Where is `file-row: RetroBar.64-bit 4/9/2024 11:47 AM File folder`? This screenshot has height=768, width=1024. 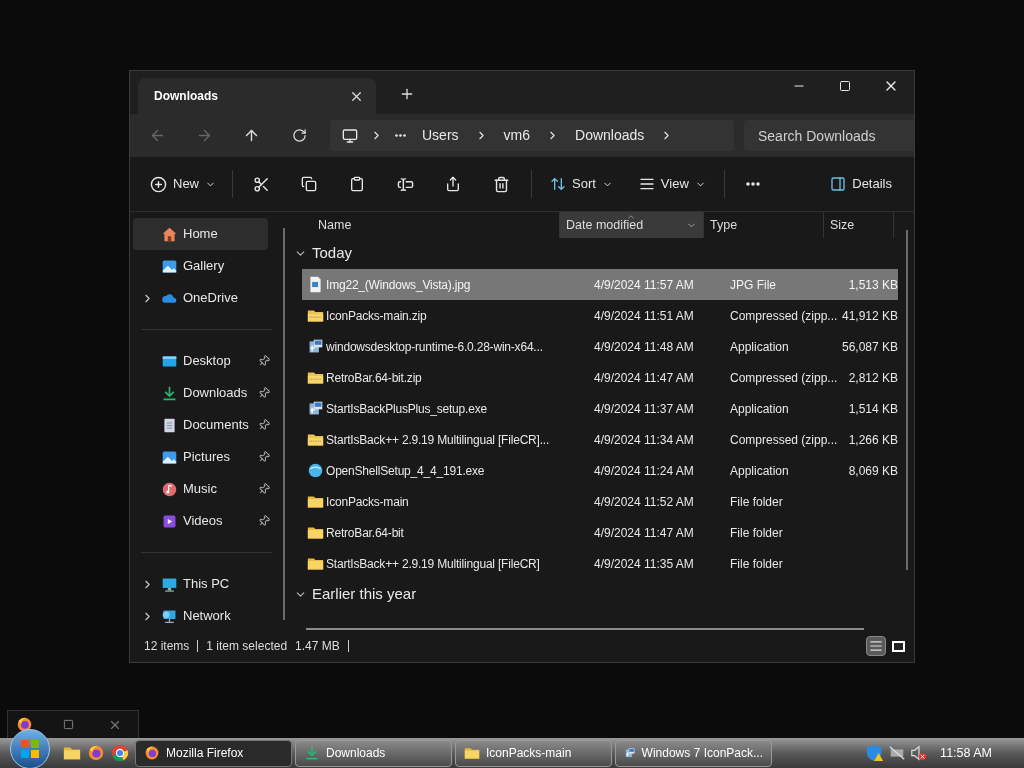 file-row: RetroBar.64-bit 4/9/2024 11:47 AM File folder is located at coordinates (600, 532).